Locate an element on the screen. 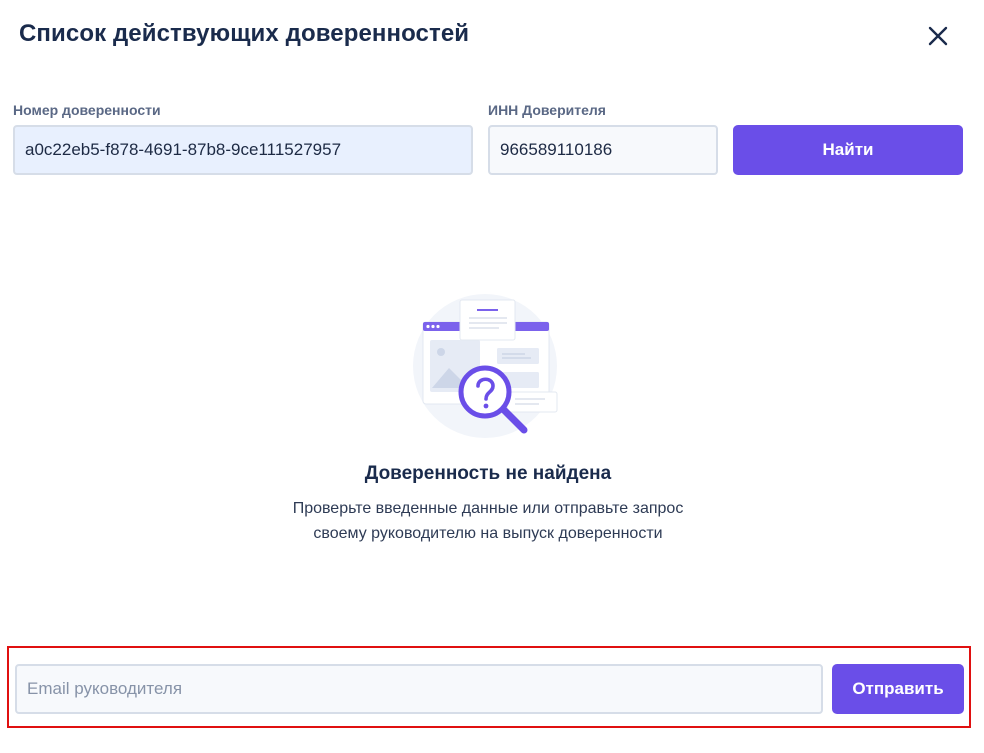 The image size is (984, 753). close-button is located at coordinates (938, 36).